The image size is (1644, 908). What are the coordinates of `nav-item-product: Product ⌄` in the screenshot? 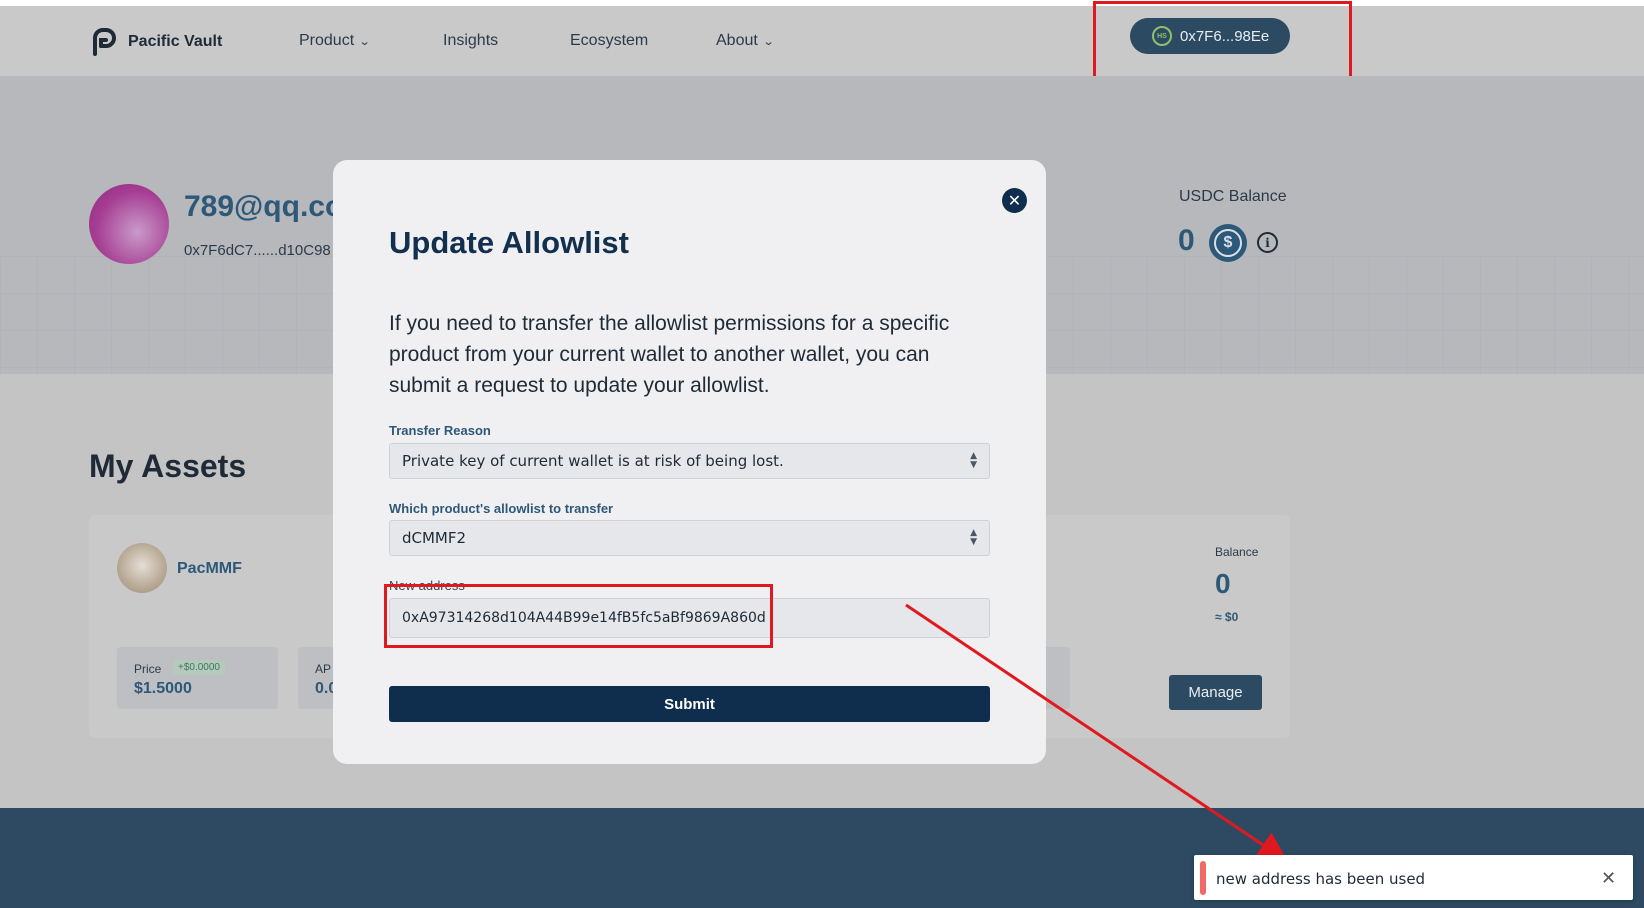 It's located at (335, 41).